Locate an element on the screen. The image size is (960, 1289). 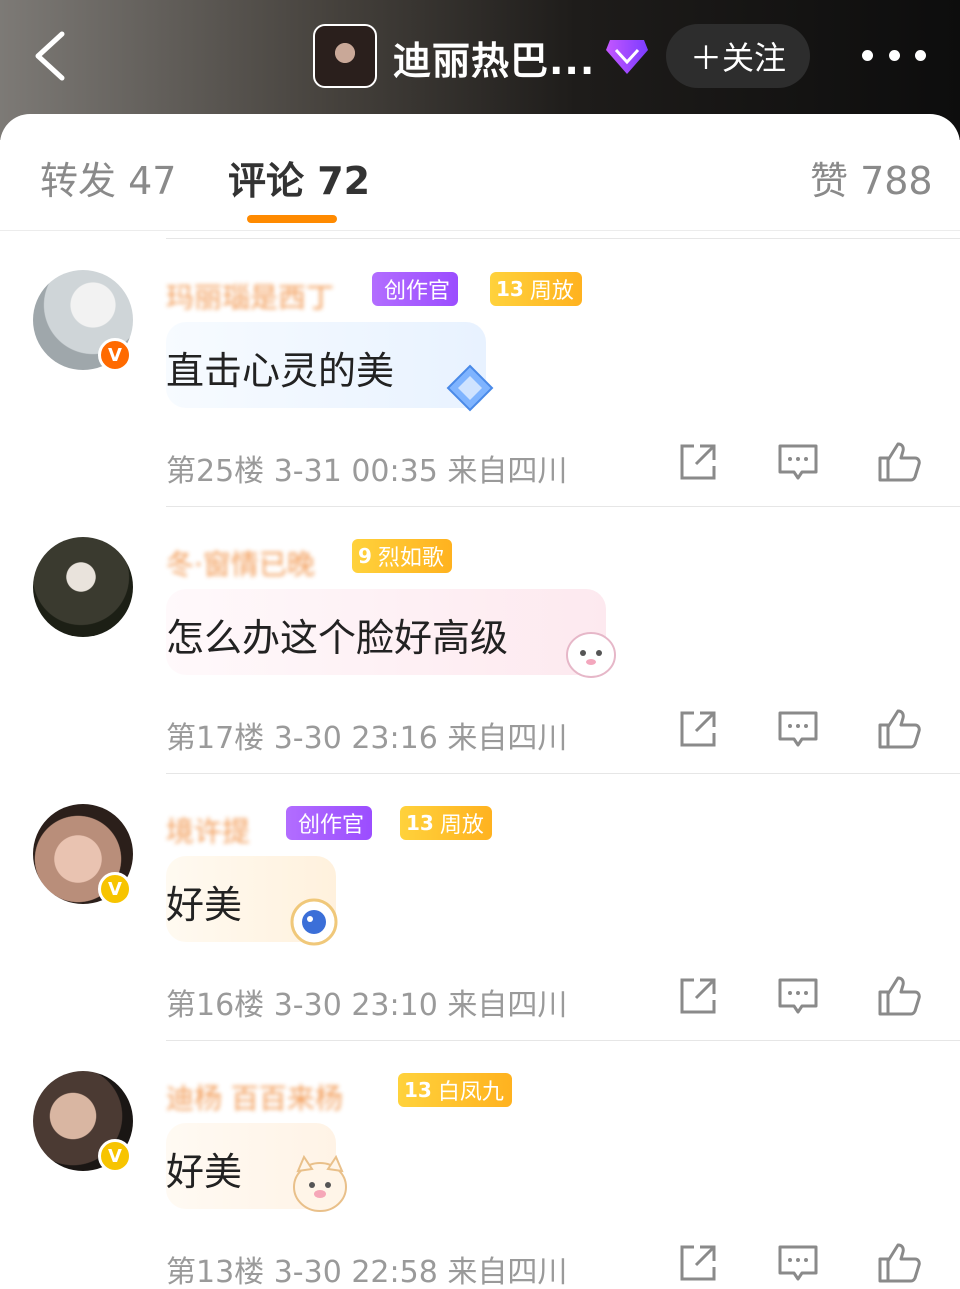
comment-meta: 第13楼 3-30 22:58 来自四川 is located at coordinates (367, 1272).